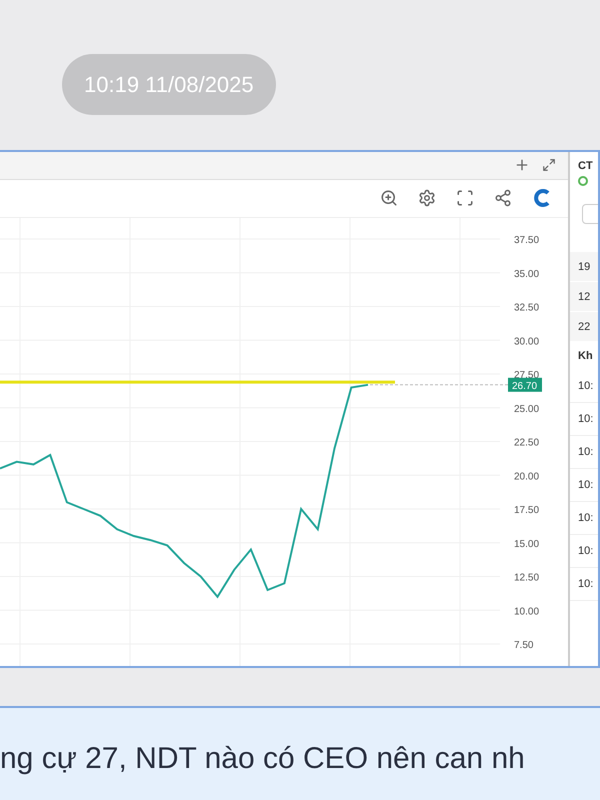  I want to click on expand-icon, so click(549, 165).